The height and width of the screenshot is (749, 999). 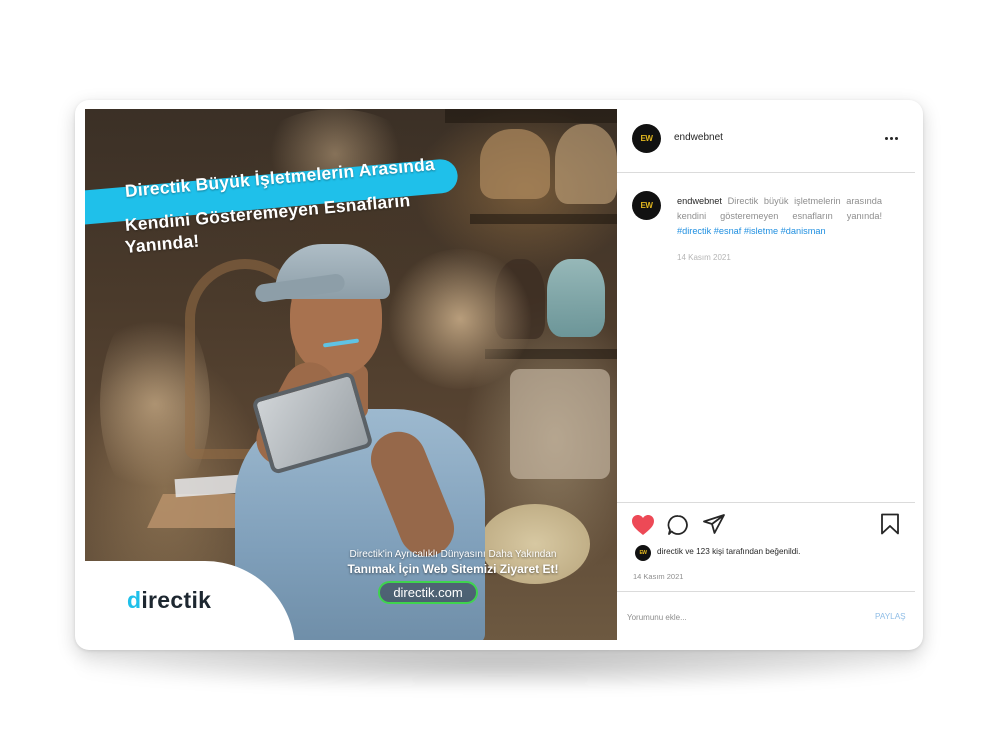 I want to click on more-options-icon, so click(x=892, y=138).